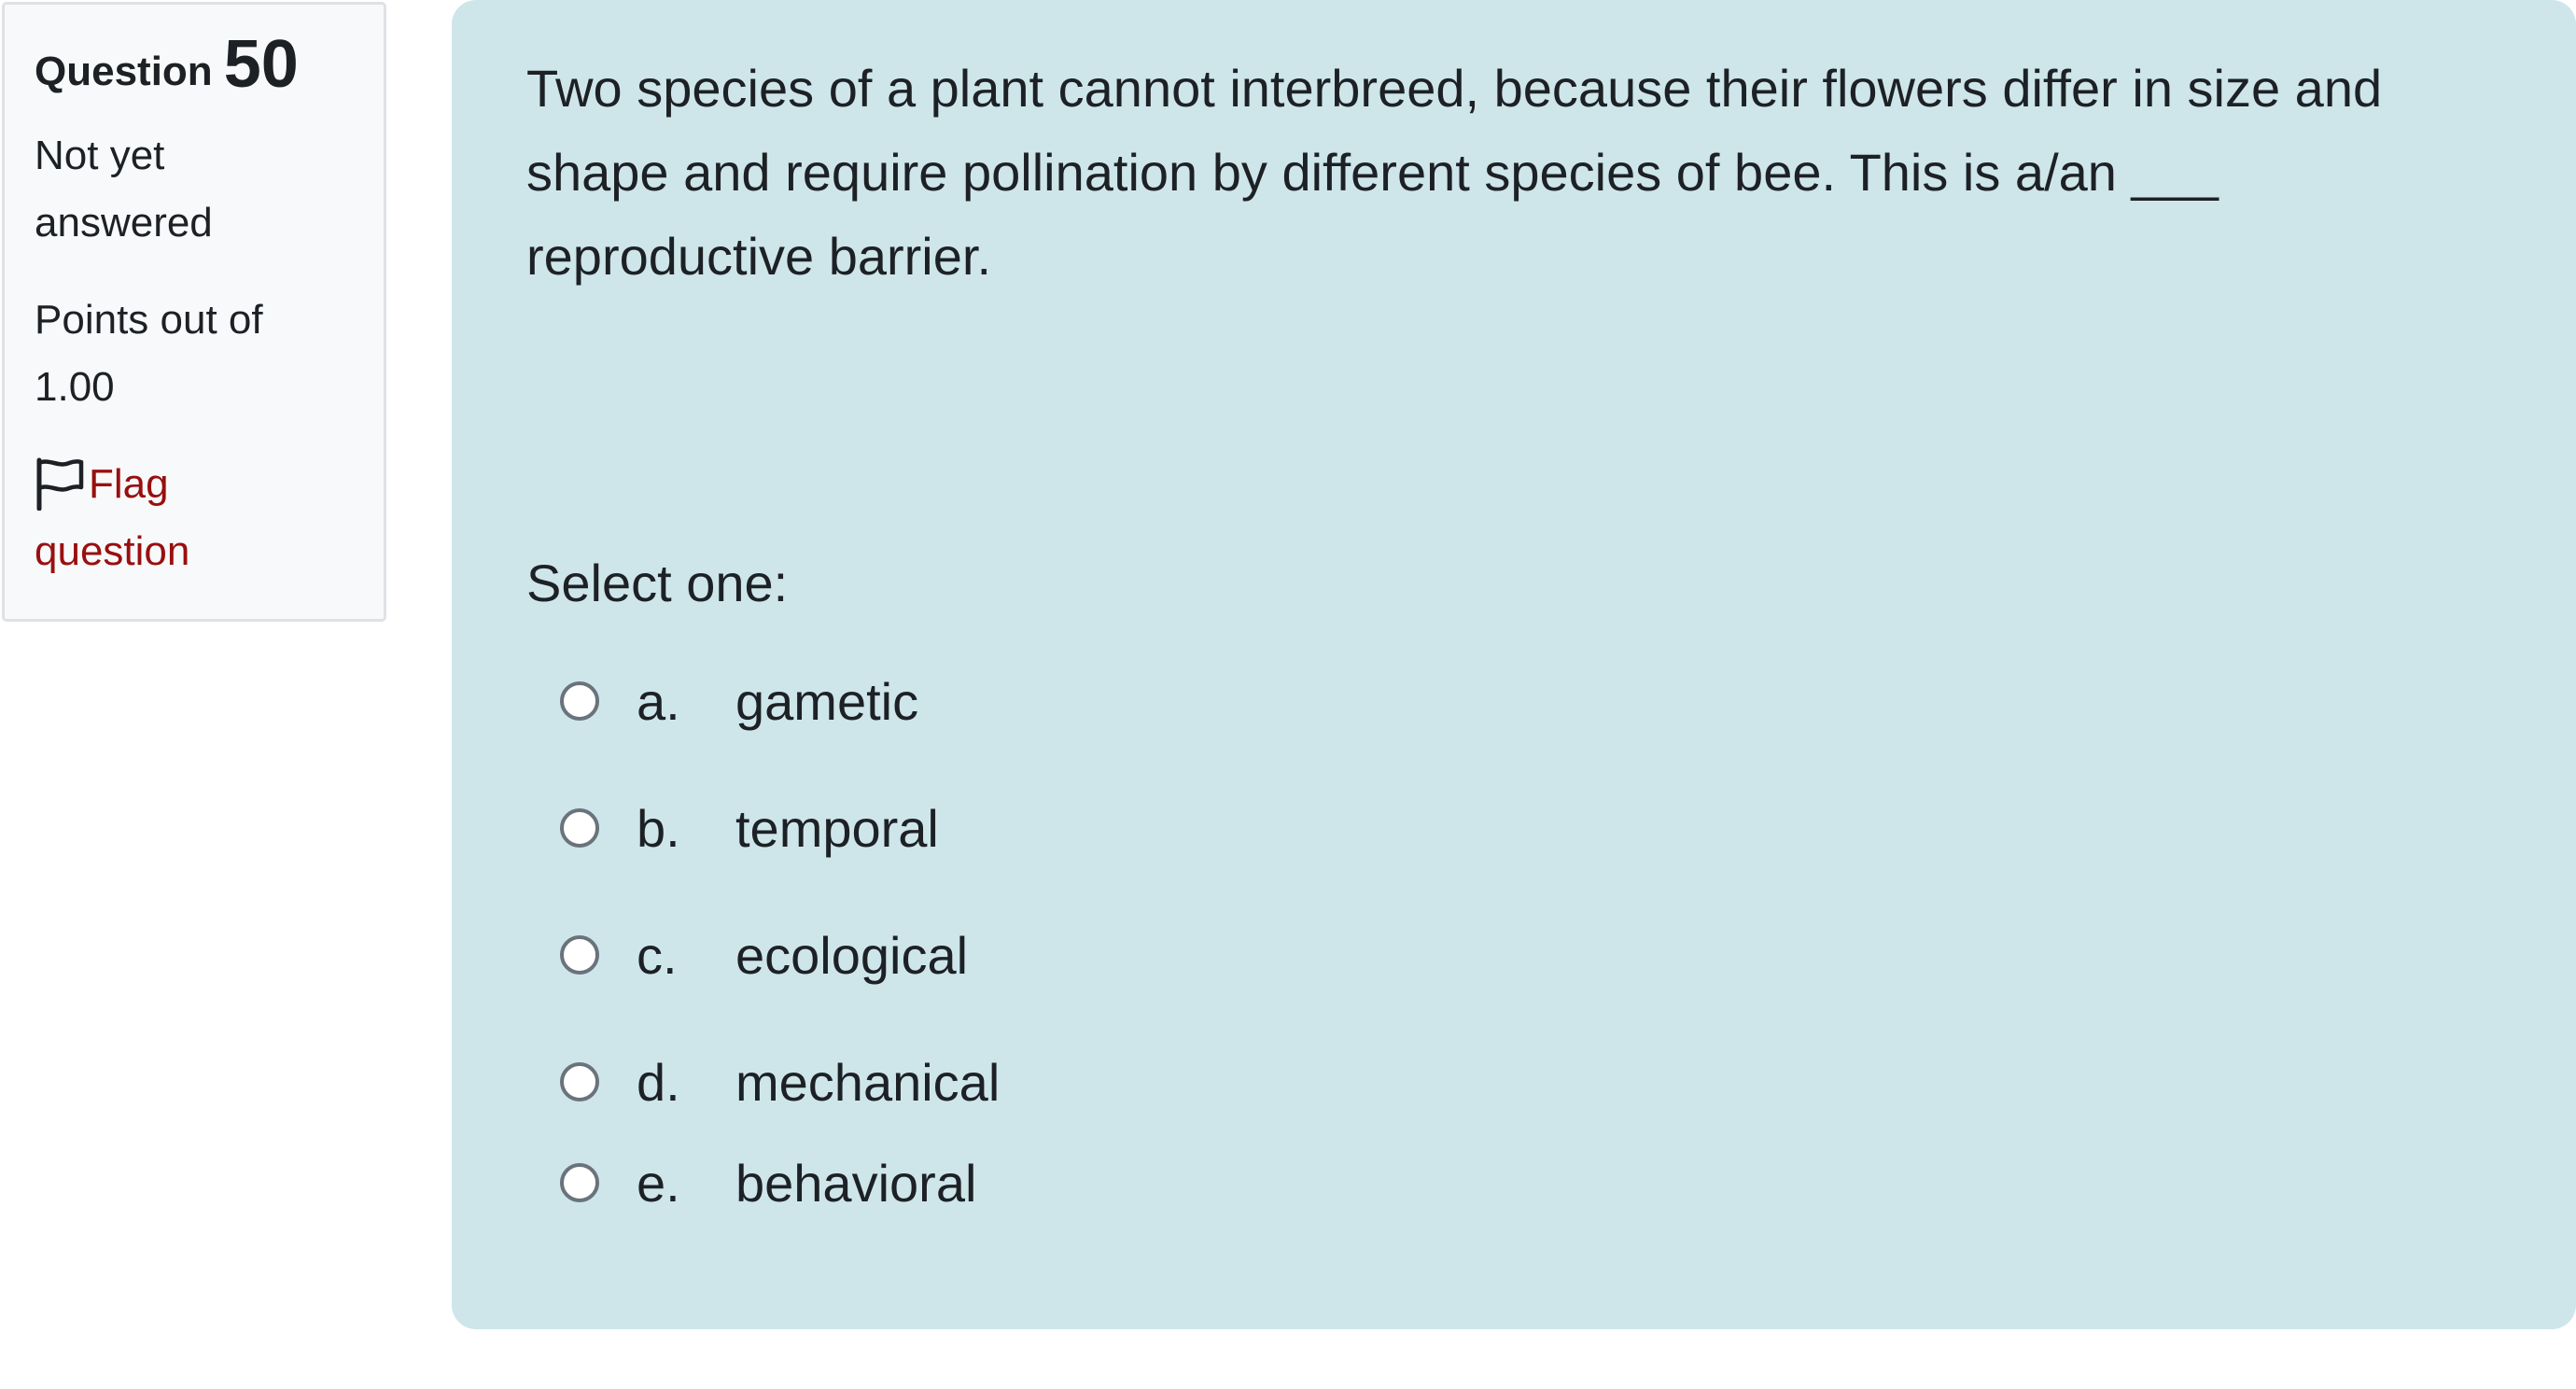 The width and height of the screenshot is (2576, 1389). What do you see at coordinates (124, 190) in the screenshot?
I see `question-state: Not yet answered` at bounding box center [124, 190].